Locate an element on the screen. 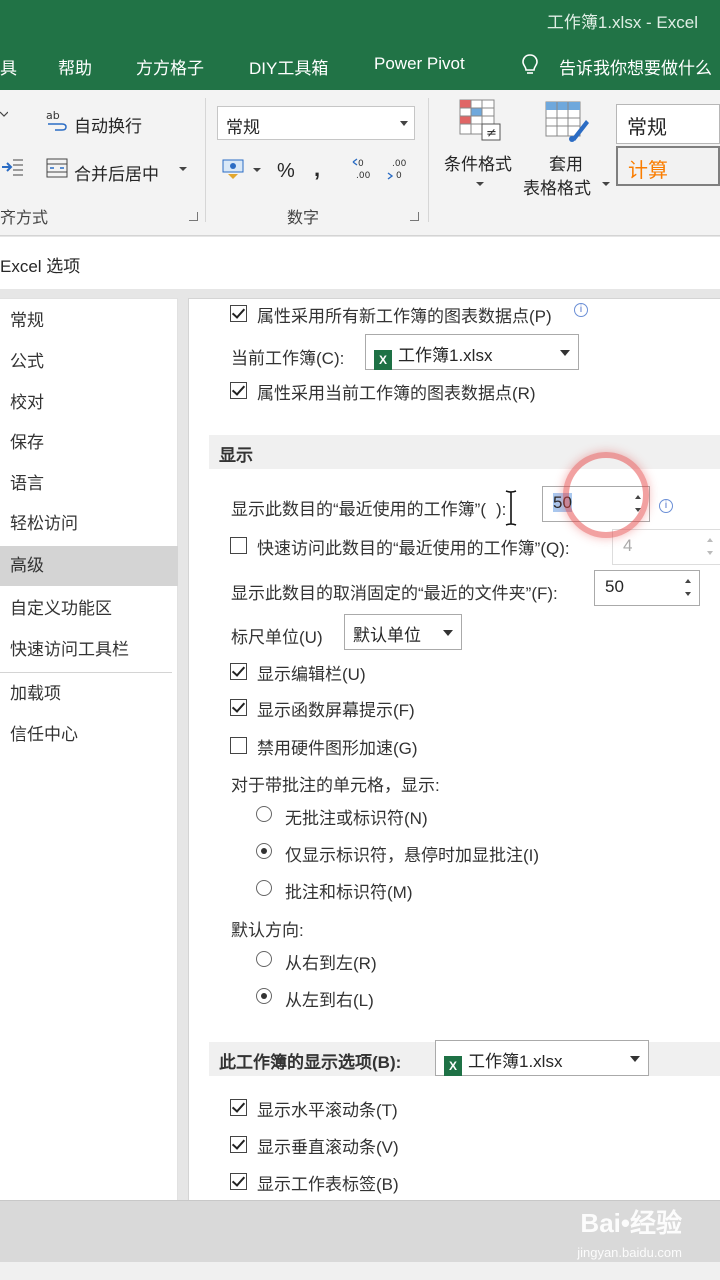  quick-access-recent-checkbox is located at coordinates (238, 545).